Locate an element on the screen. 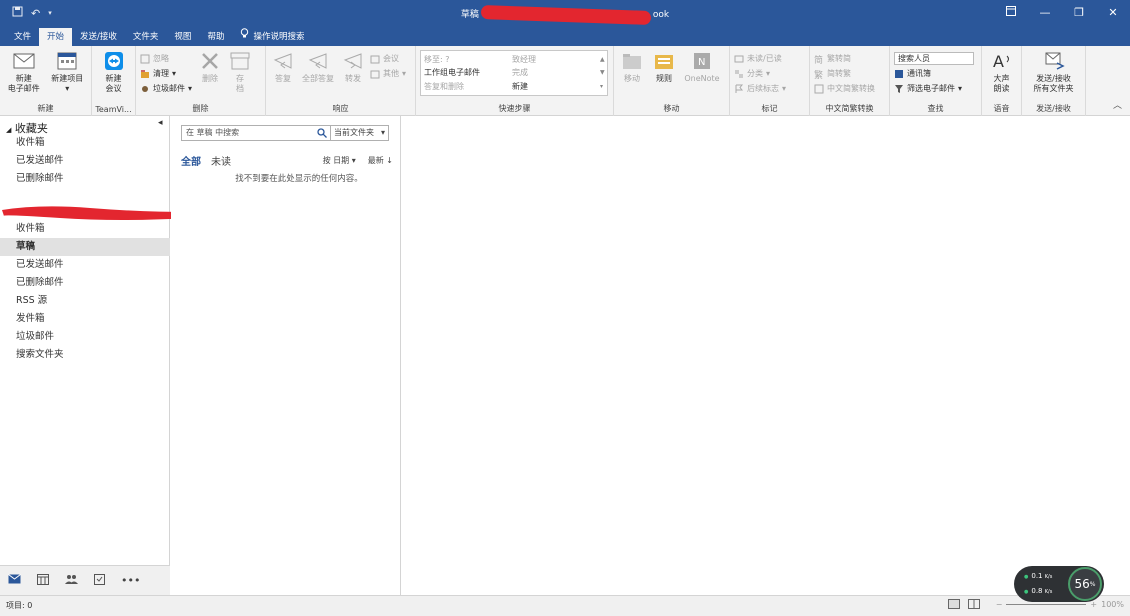 The image size is (1130, 616). folder-item-junk: 垃圾邮件 is located at coordinates (85, 337).